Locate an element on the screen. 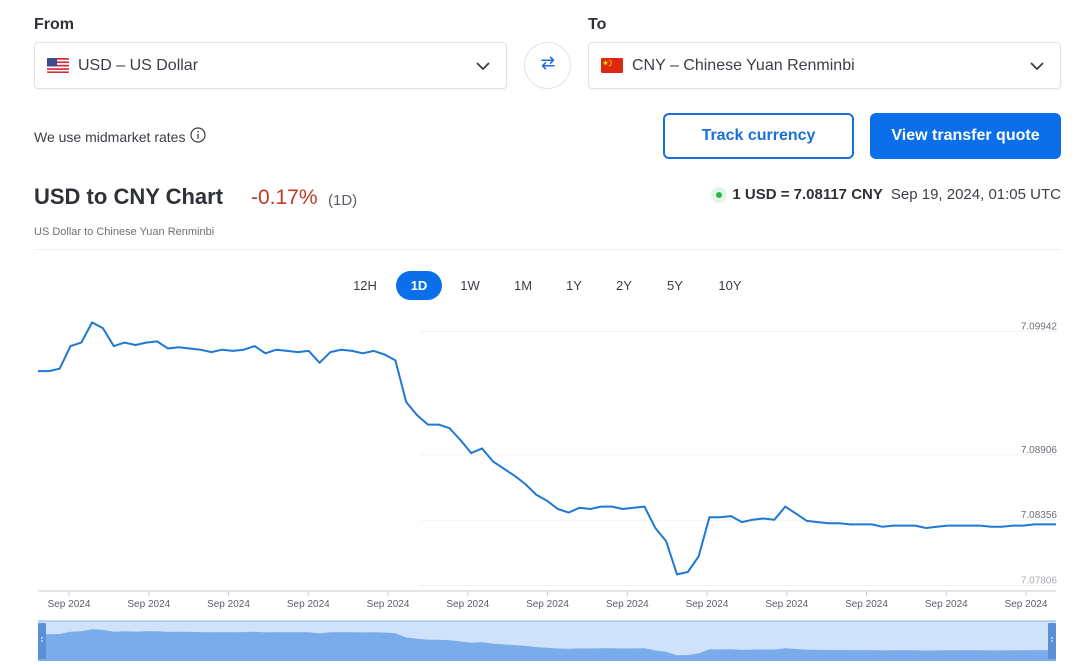 The height and width of the screenshot is (665, 1080). midmarket-note: We use midmarket rates is located at coordinates (120, 136).